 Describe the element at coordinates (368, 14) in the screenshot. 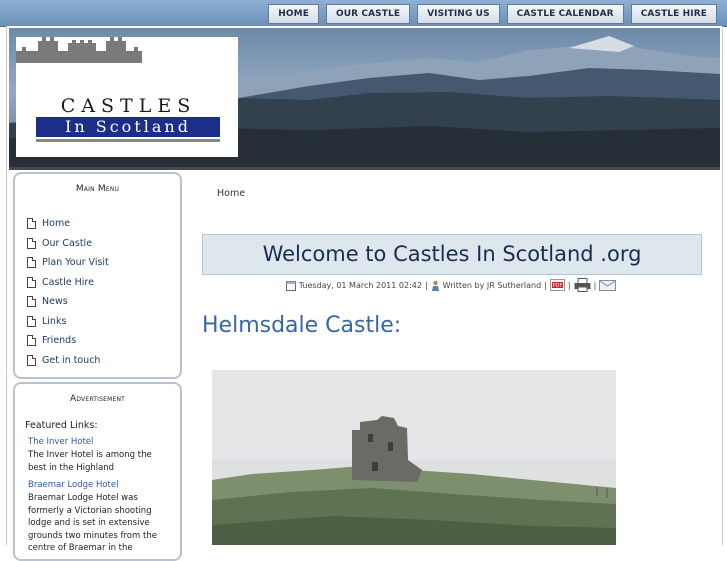

I see `nav-our-castle: OUR CASTLE` at that location.